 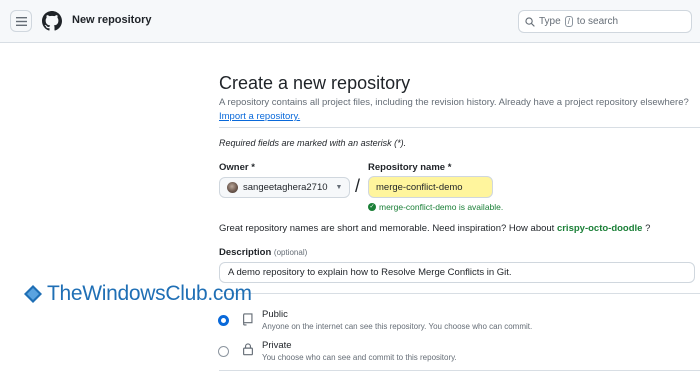 What do you see at coordinates (568, 21) in the screenshot?
I see `search-shortcut-key: /` at bounding box center [568, 21].